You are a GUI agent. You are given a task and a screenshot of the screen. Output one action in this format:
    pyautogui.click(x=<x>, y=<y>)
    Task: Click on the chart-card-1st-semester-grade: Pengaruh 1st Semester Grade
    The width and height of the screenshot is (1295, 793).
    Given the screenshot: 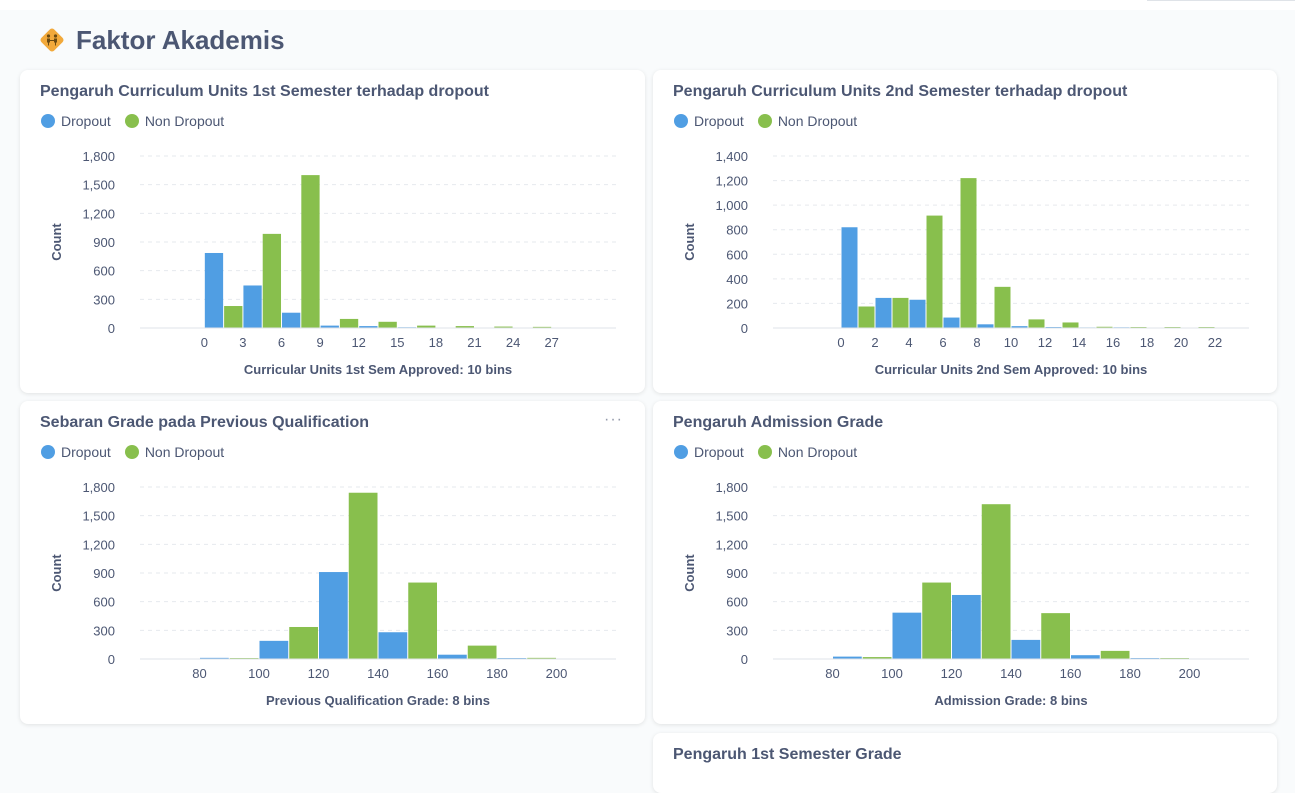 What is the action you would take?
    pyautogui.click(x=965, y=763)
    